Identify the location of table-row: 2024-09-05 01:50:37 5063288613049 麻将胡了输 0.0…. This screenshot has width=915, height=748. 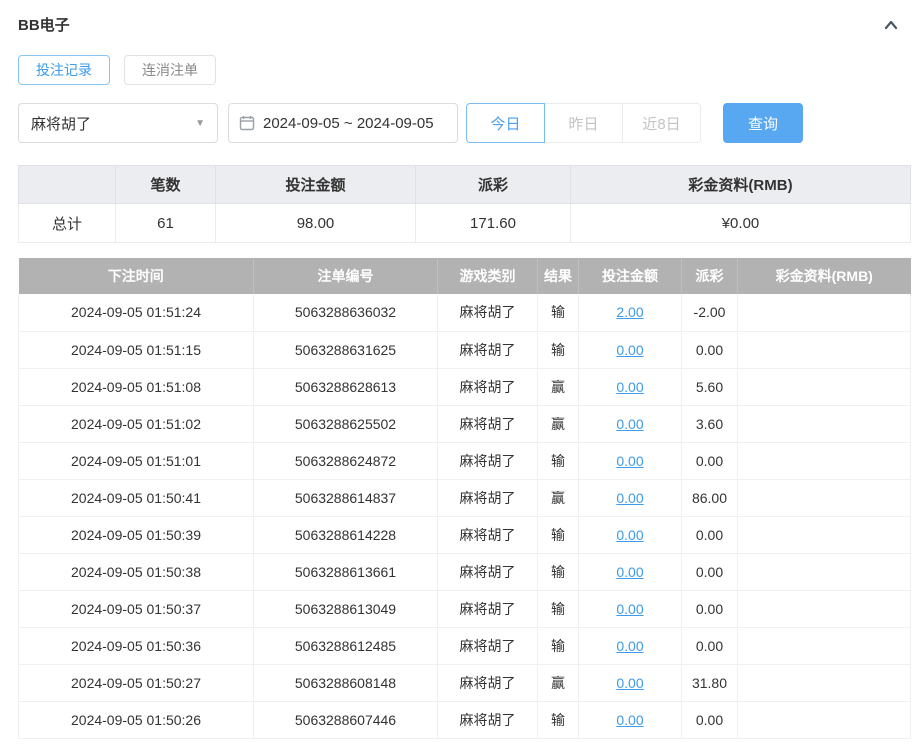
(464, 609).